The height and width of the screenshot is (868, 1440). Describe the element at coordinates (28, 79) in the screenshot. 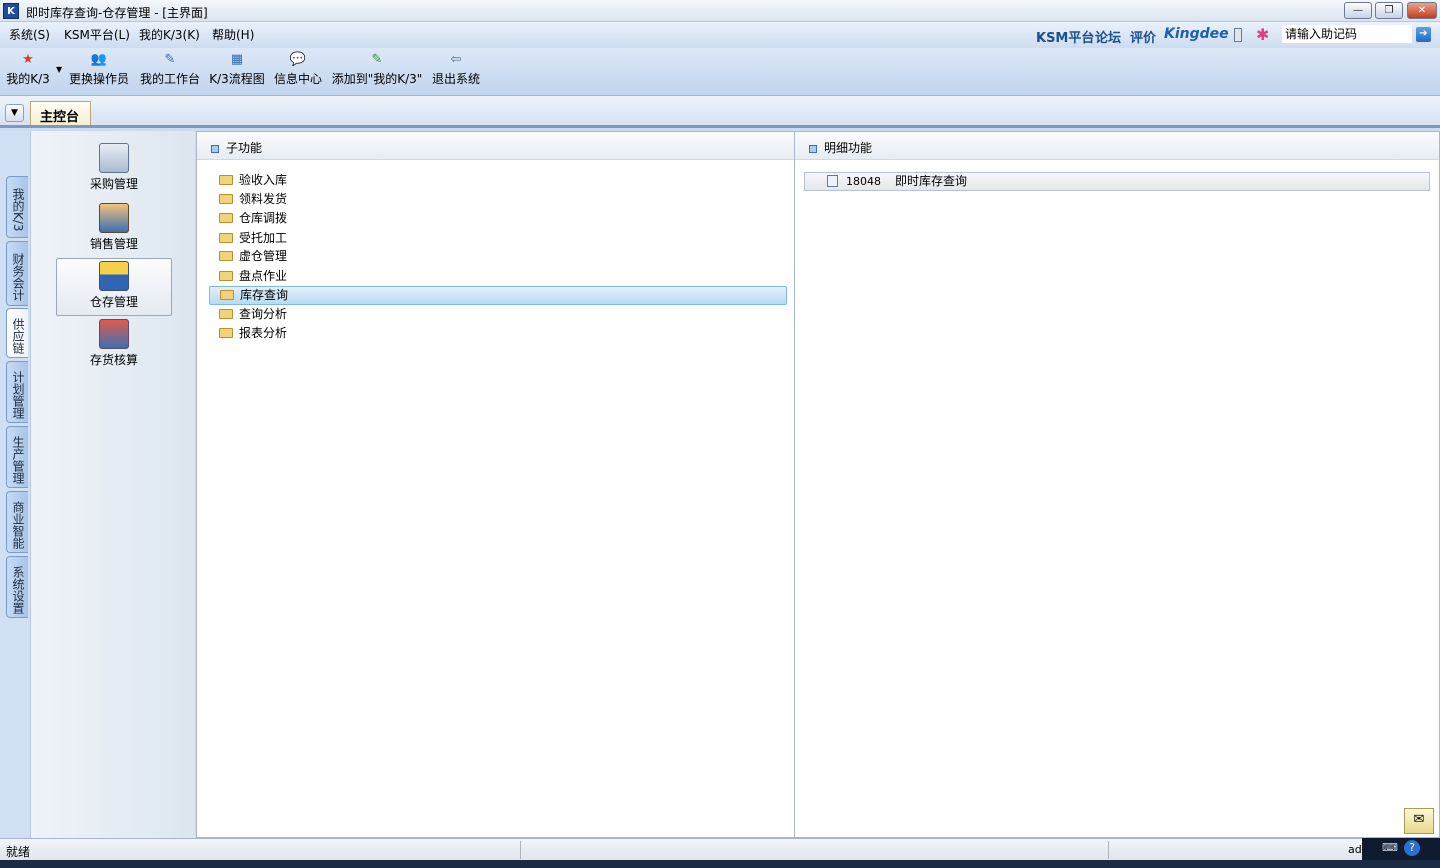

I see `my-k3-label: 我的K/3` at that location.